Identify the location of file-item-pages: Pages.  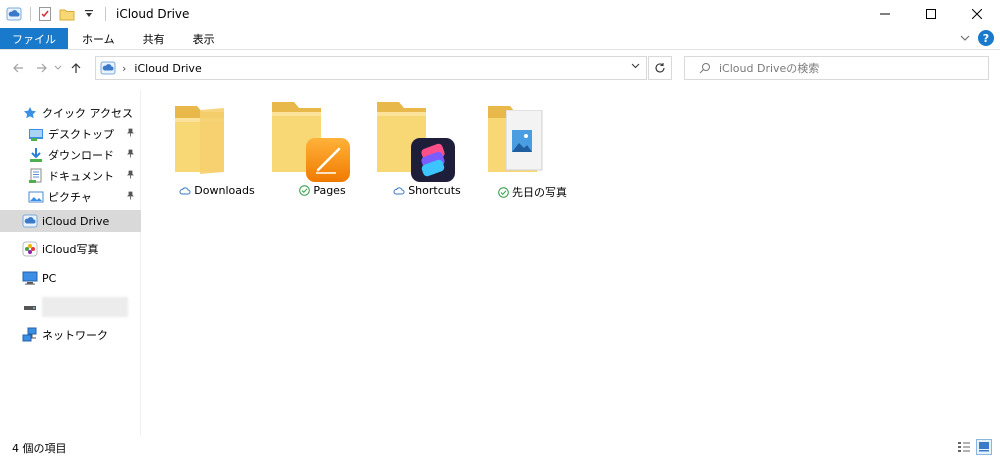
(322, 148).